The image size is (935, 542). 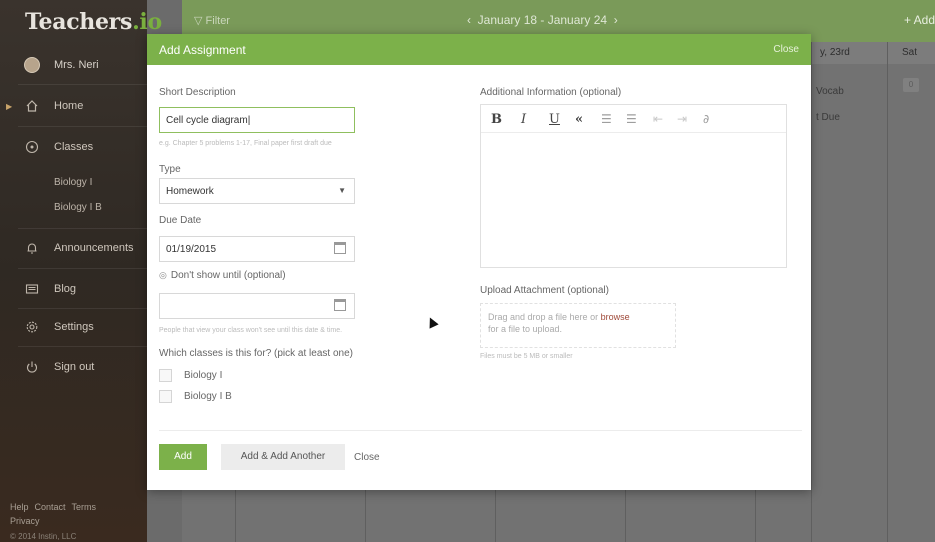 I want to click on prev-week-icon: ‹, so click(x=469, y=20).